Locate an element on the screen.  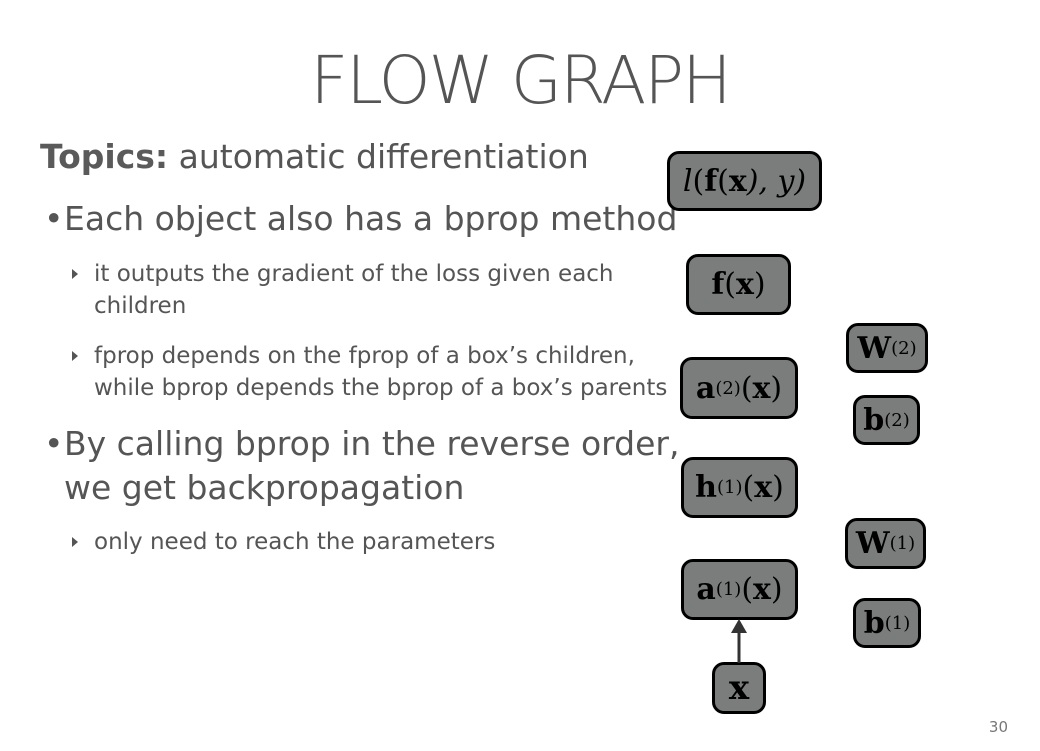
bullet-1-text: Each object also has a bprop method is located at coordinates (371, 218).